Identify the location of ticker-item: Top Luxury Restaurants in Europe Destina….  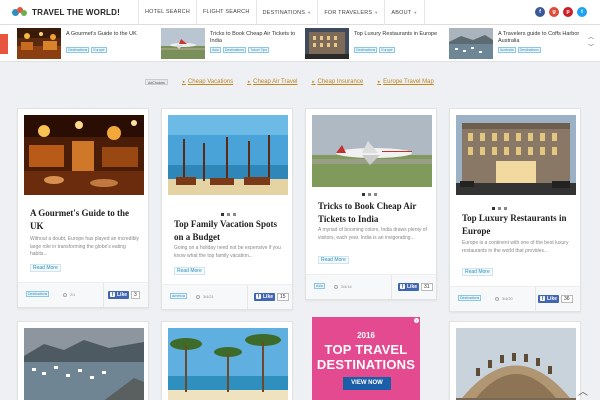
(375, 43).